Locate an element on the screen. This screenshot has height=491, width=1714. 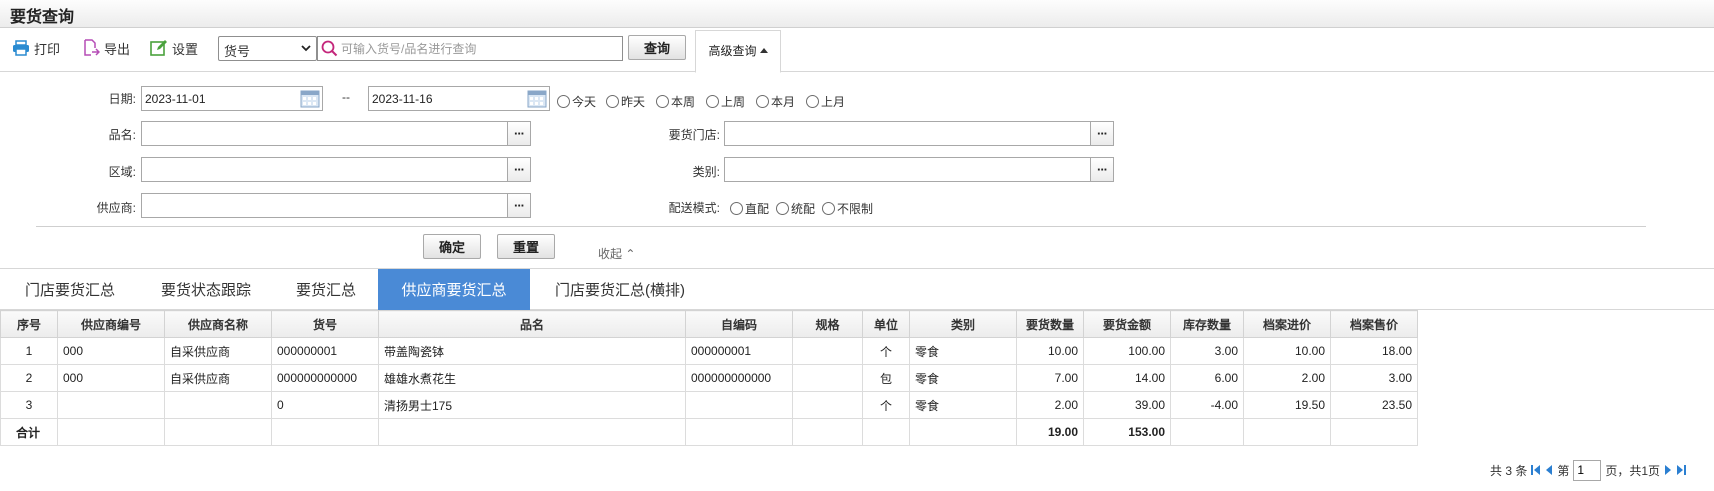
radio-today: 今天 is located at coordinates (576, 101).